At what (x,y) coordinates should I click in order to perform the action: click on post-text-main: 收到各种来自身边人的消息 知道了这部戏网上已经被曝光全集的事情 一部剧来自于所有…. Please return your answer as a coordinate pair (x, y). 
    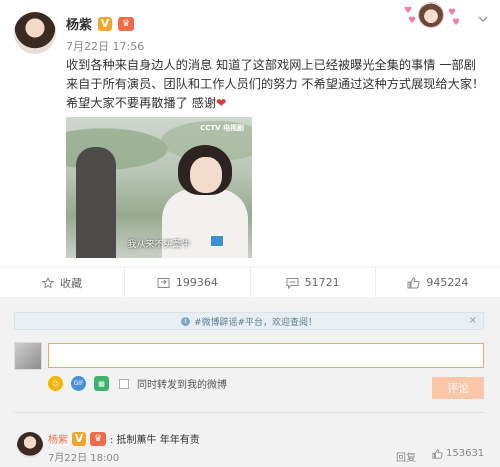
    Looking at the image, I should click on (275, 84).